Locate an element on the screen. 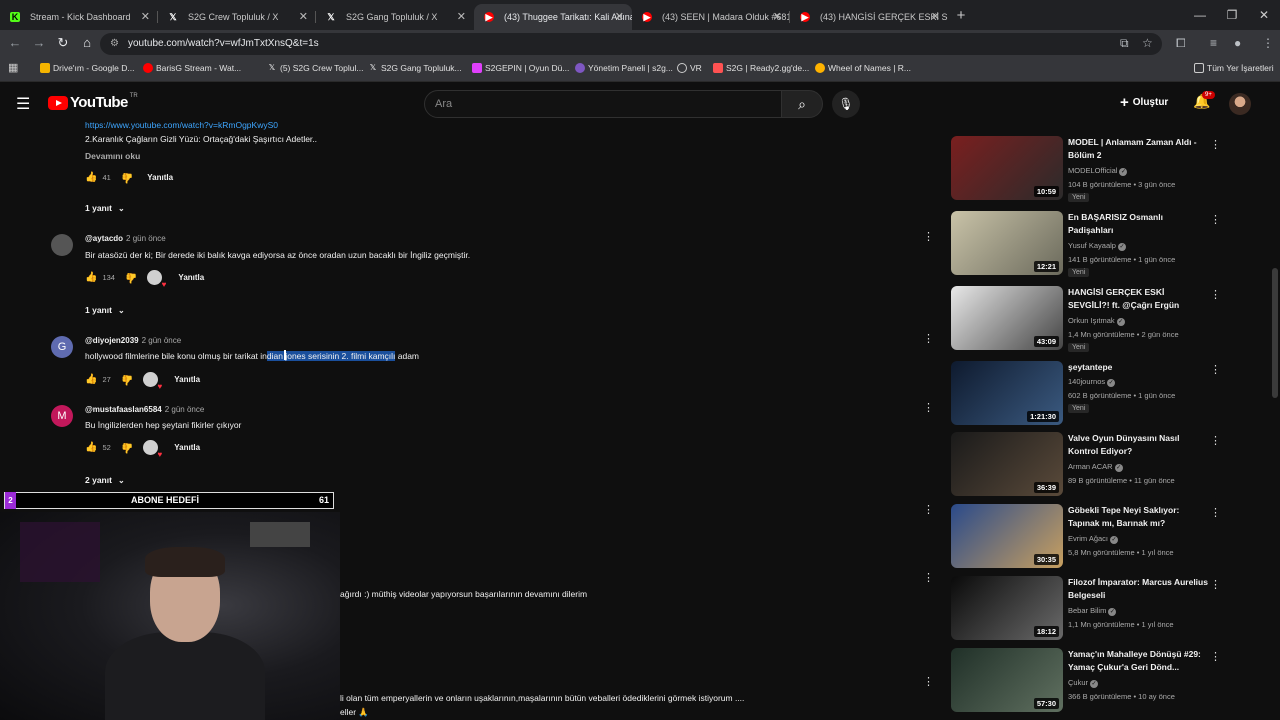  youtube-logo: YouTube TR is located at coordinates (93, 102).